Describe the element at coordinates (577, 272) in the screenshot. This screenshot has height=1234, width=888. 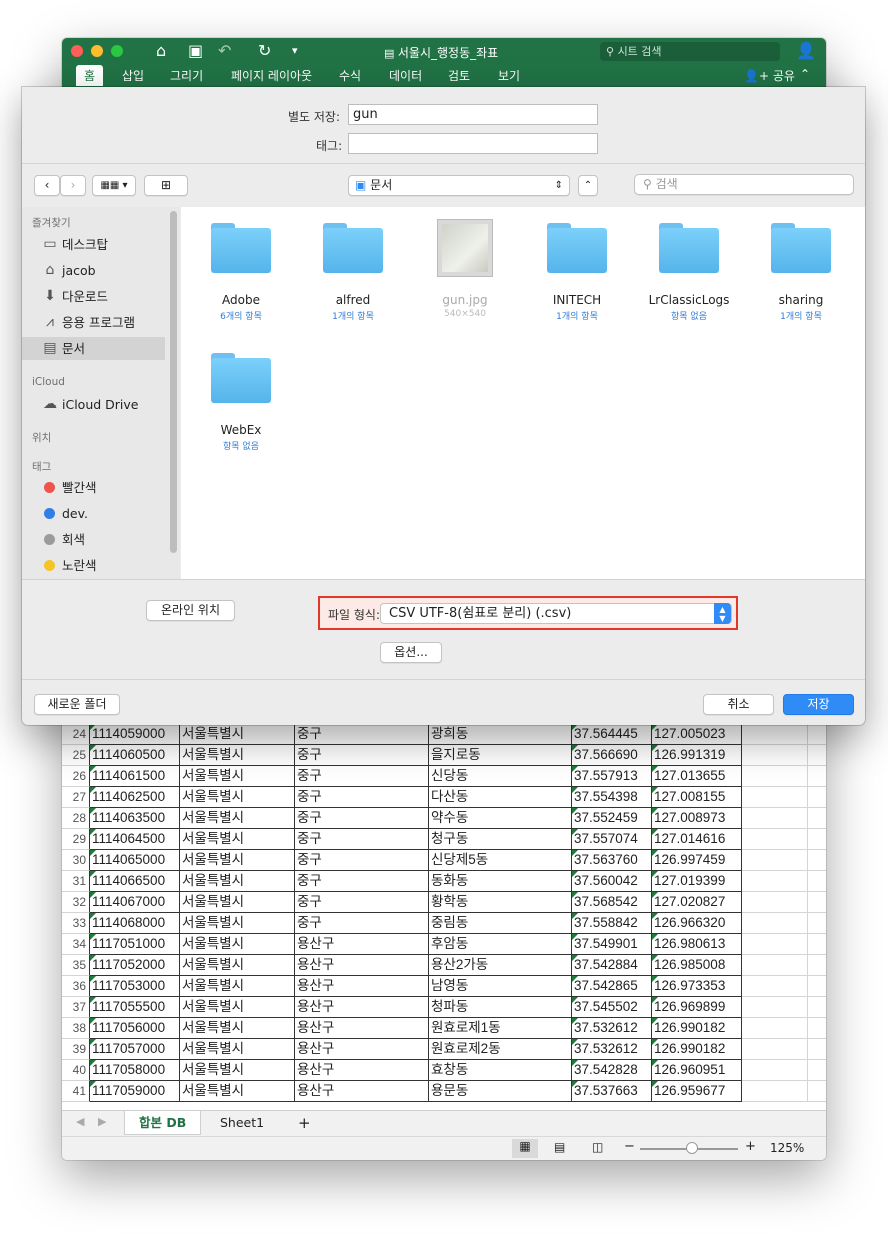
I see `folder-initech: INITECH 1개의 항목` at that location.